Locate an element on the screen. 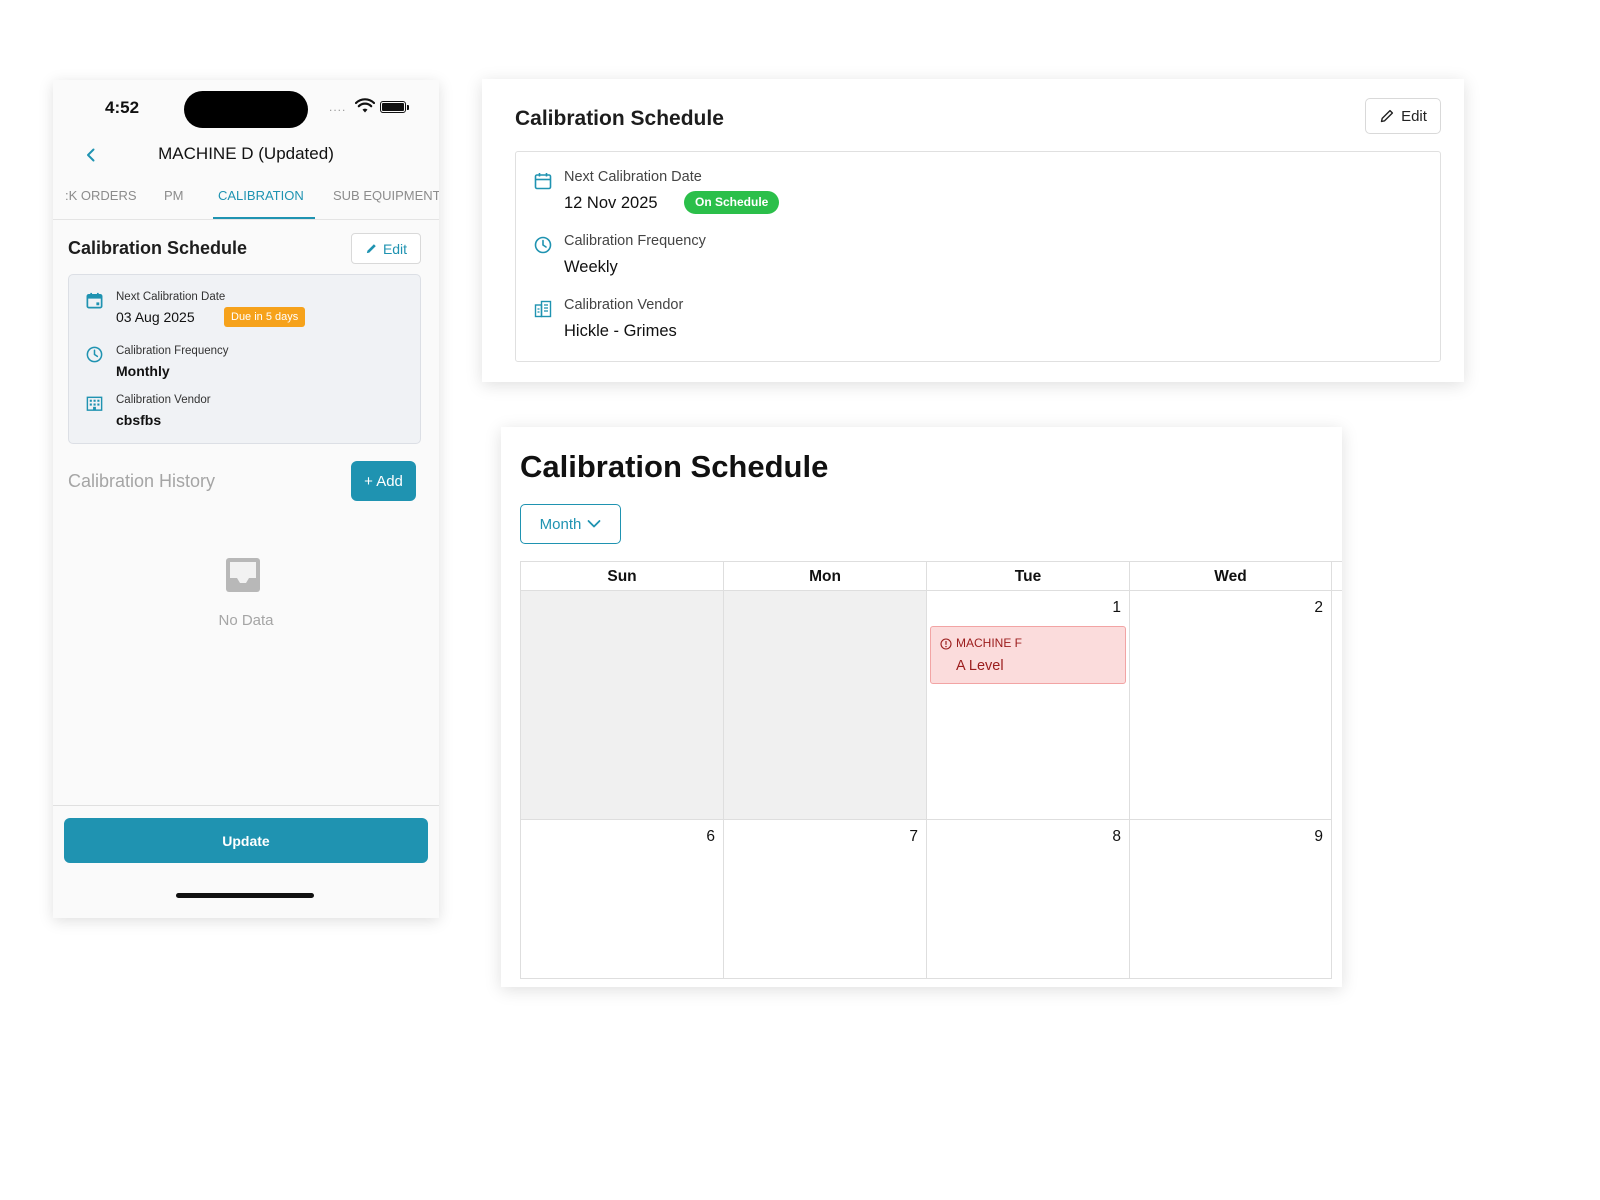 Image resolution: width=1600 pixels, height=1200 pixels. vendor-label: Calibration Vendor is located at coordinates (163, 400).